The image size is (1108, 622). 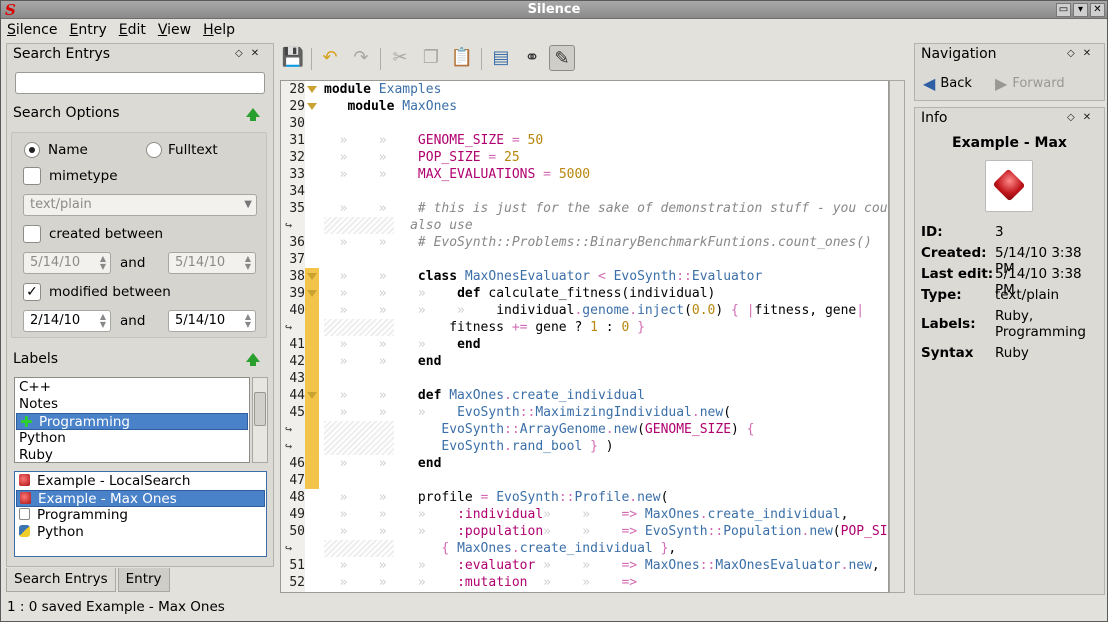 I want to click on code-line: » » MAX_EVALUATIONS = 5000, so click(x=457, y=174).